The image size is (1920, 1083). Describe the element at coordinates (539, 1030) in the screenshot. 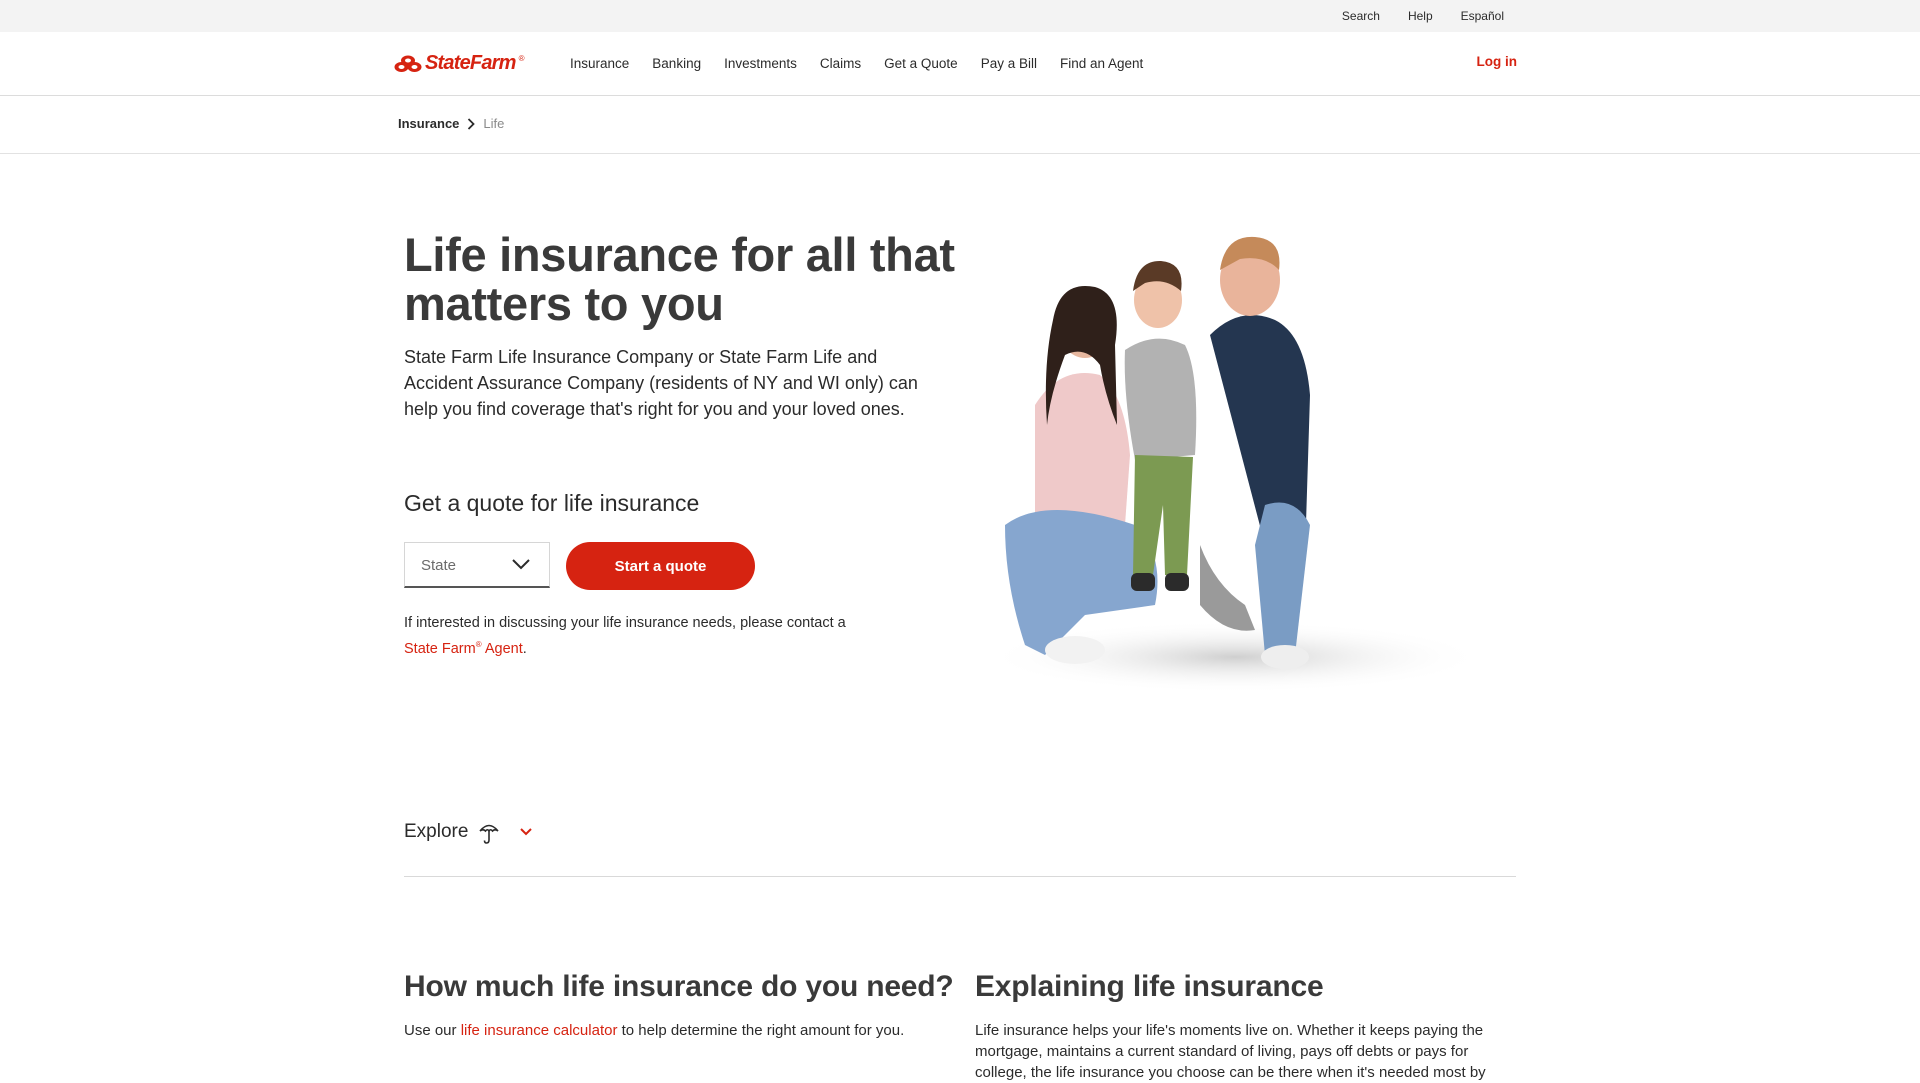

I see `life-insurance-calculator-link: life insurance calculator` at that location.